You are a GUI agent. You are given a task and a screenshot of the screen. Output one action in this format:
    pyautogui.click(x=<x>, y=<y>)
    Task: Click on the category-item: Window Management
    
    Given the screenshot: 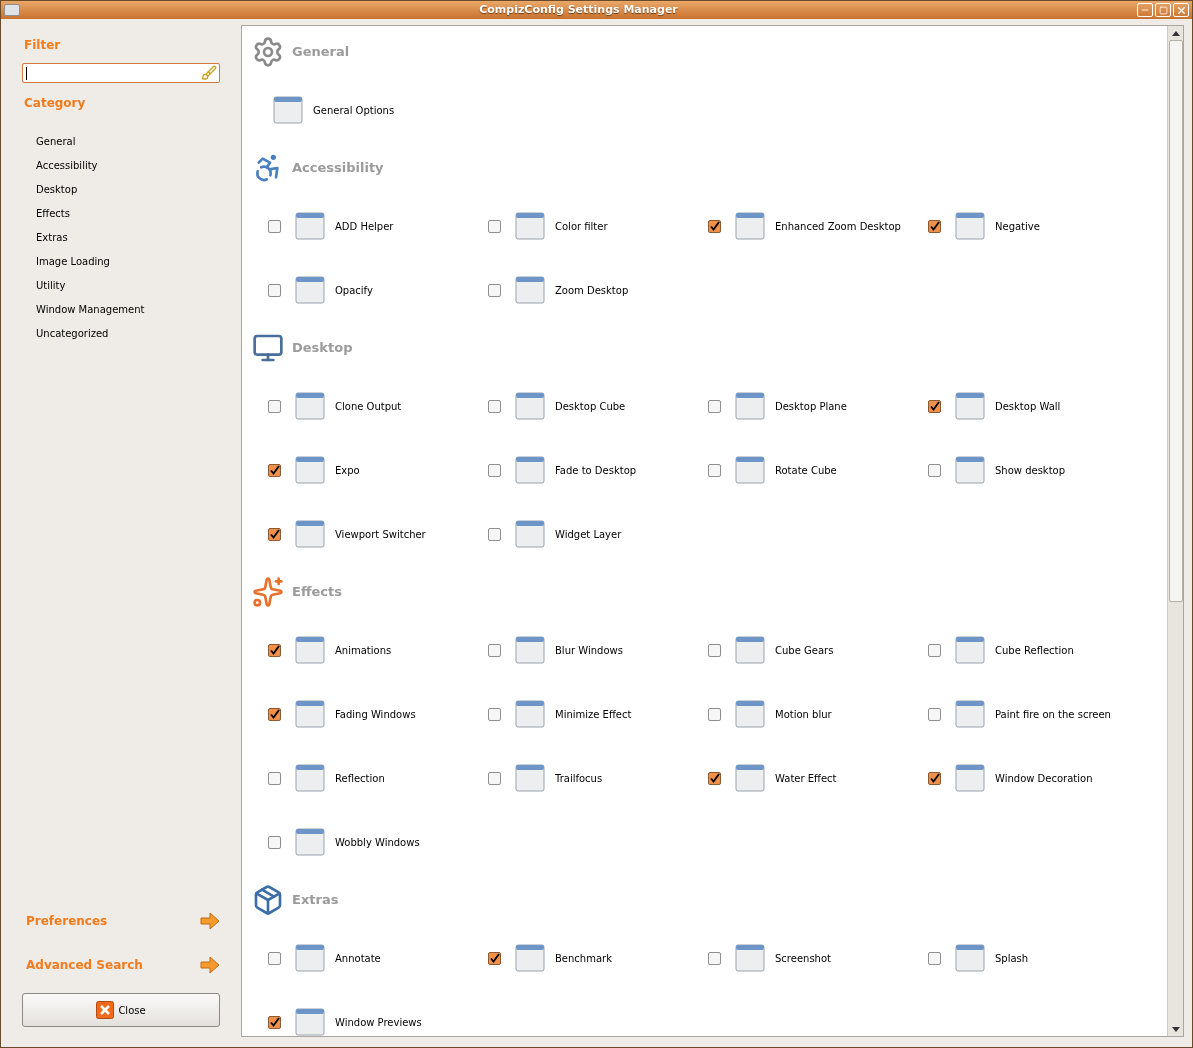 What is the action you would take?
    pyautogui.click(x=121, y=310)
    